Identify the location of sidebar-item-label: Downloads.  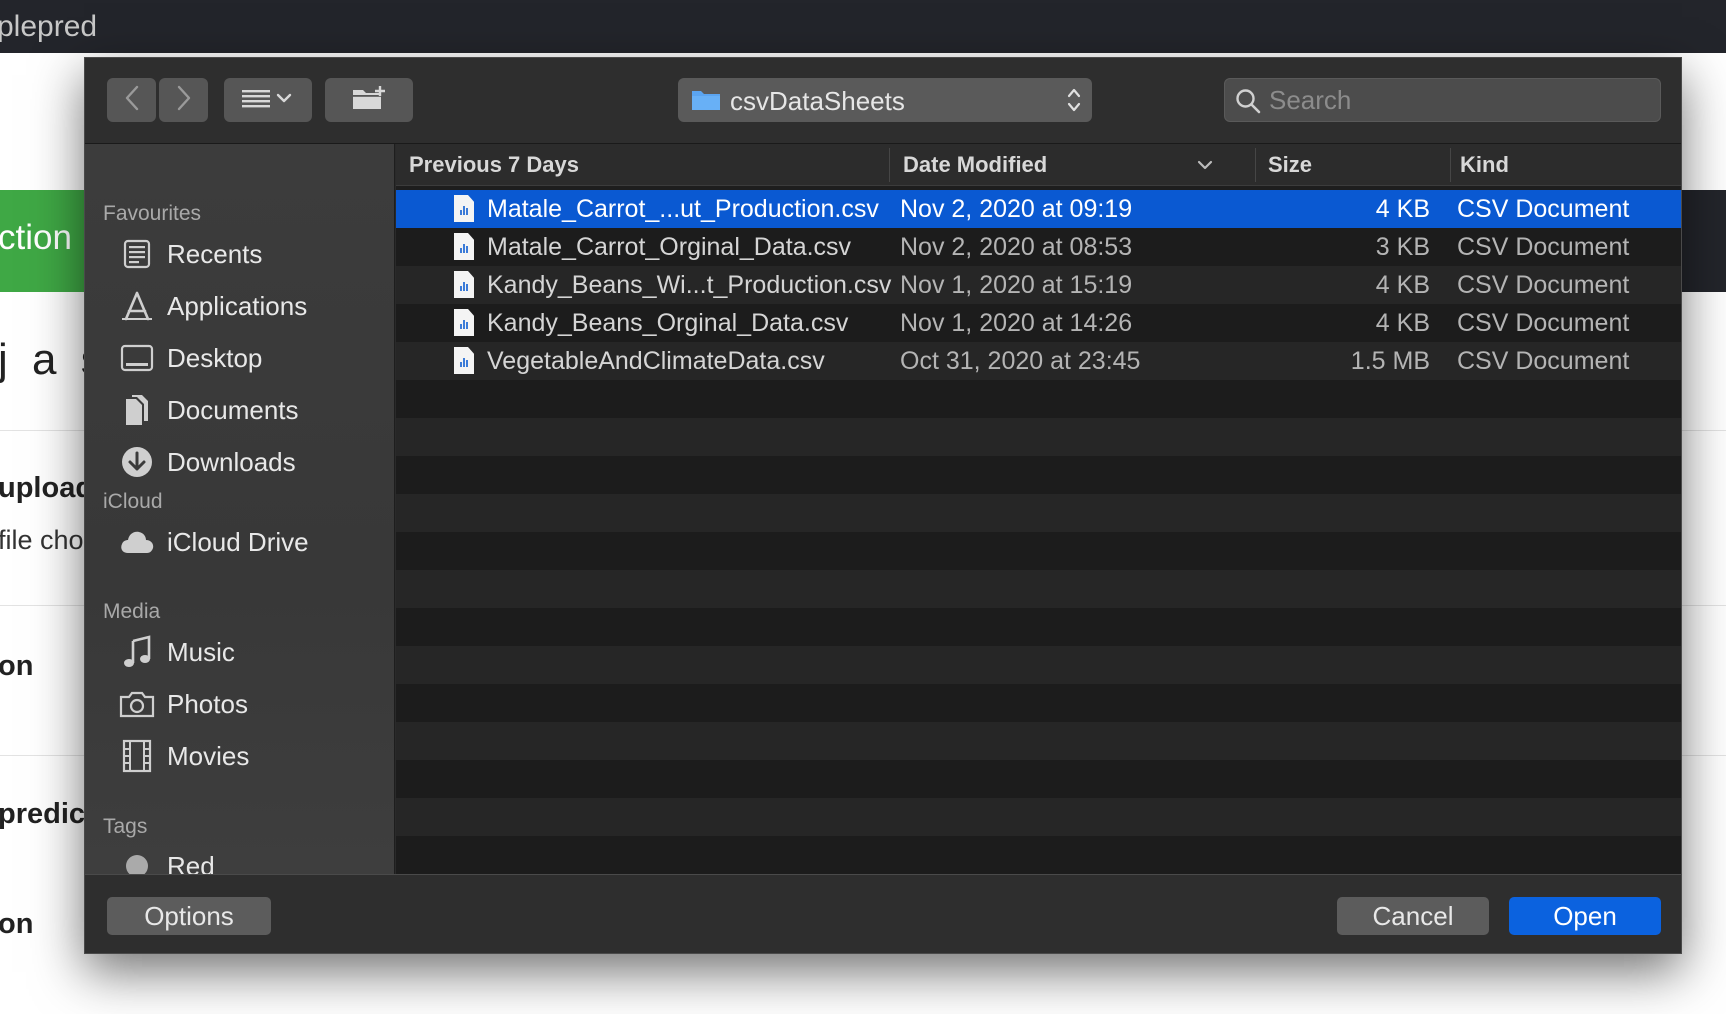
(231, 461).